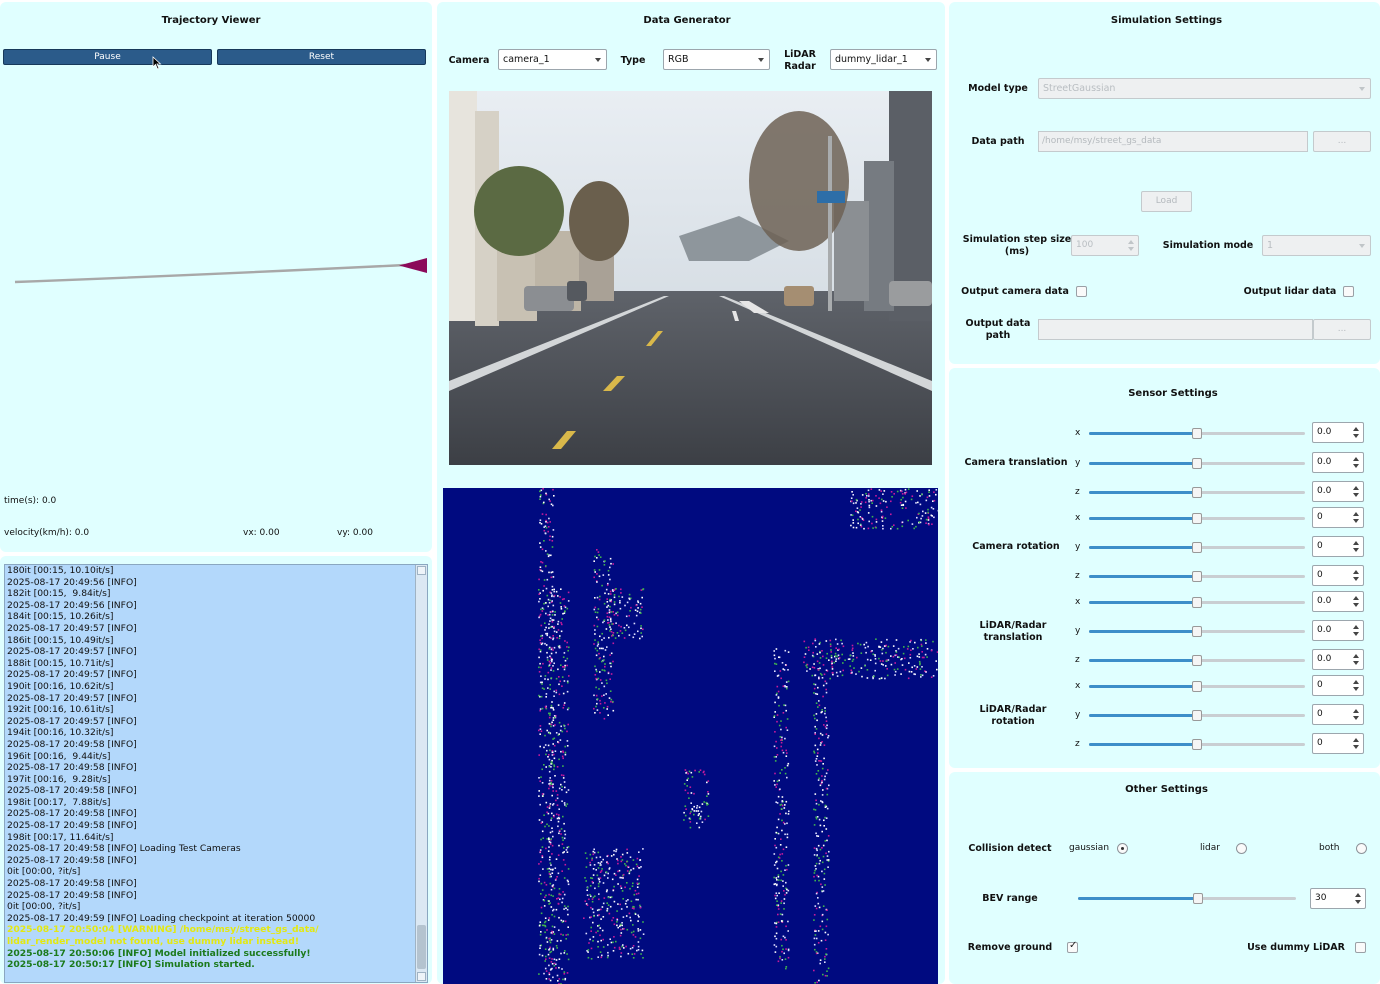 This screenshot has width=1380, height=984. I want to click on use-dummy-lidar-checkbox, so click(1360, 947).